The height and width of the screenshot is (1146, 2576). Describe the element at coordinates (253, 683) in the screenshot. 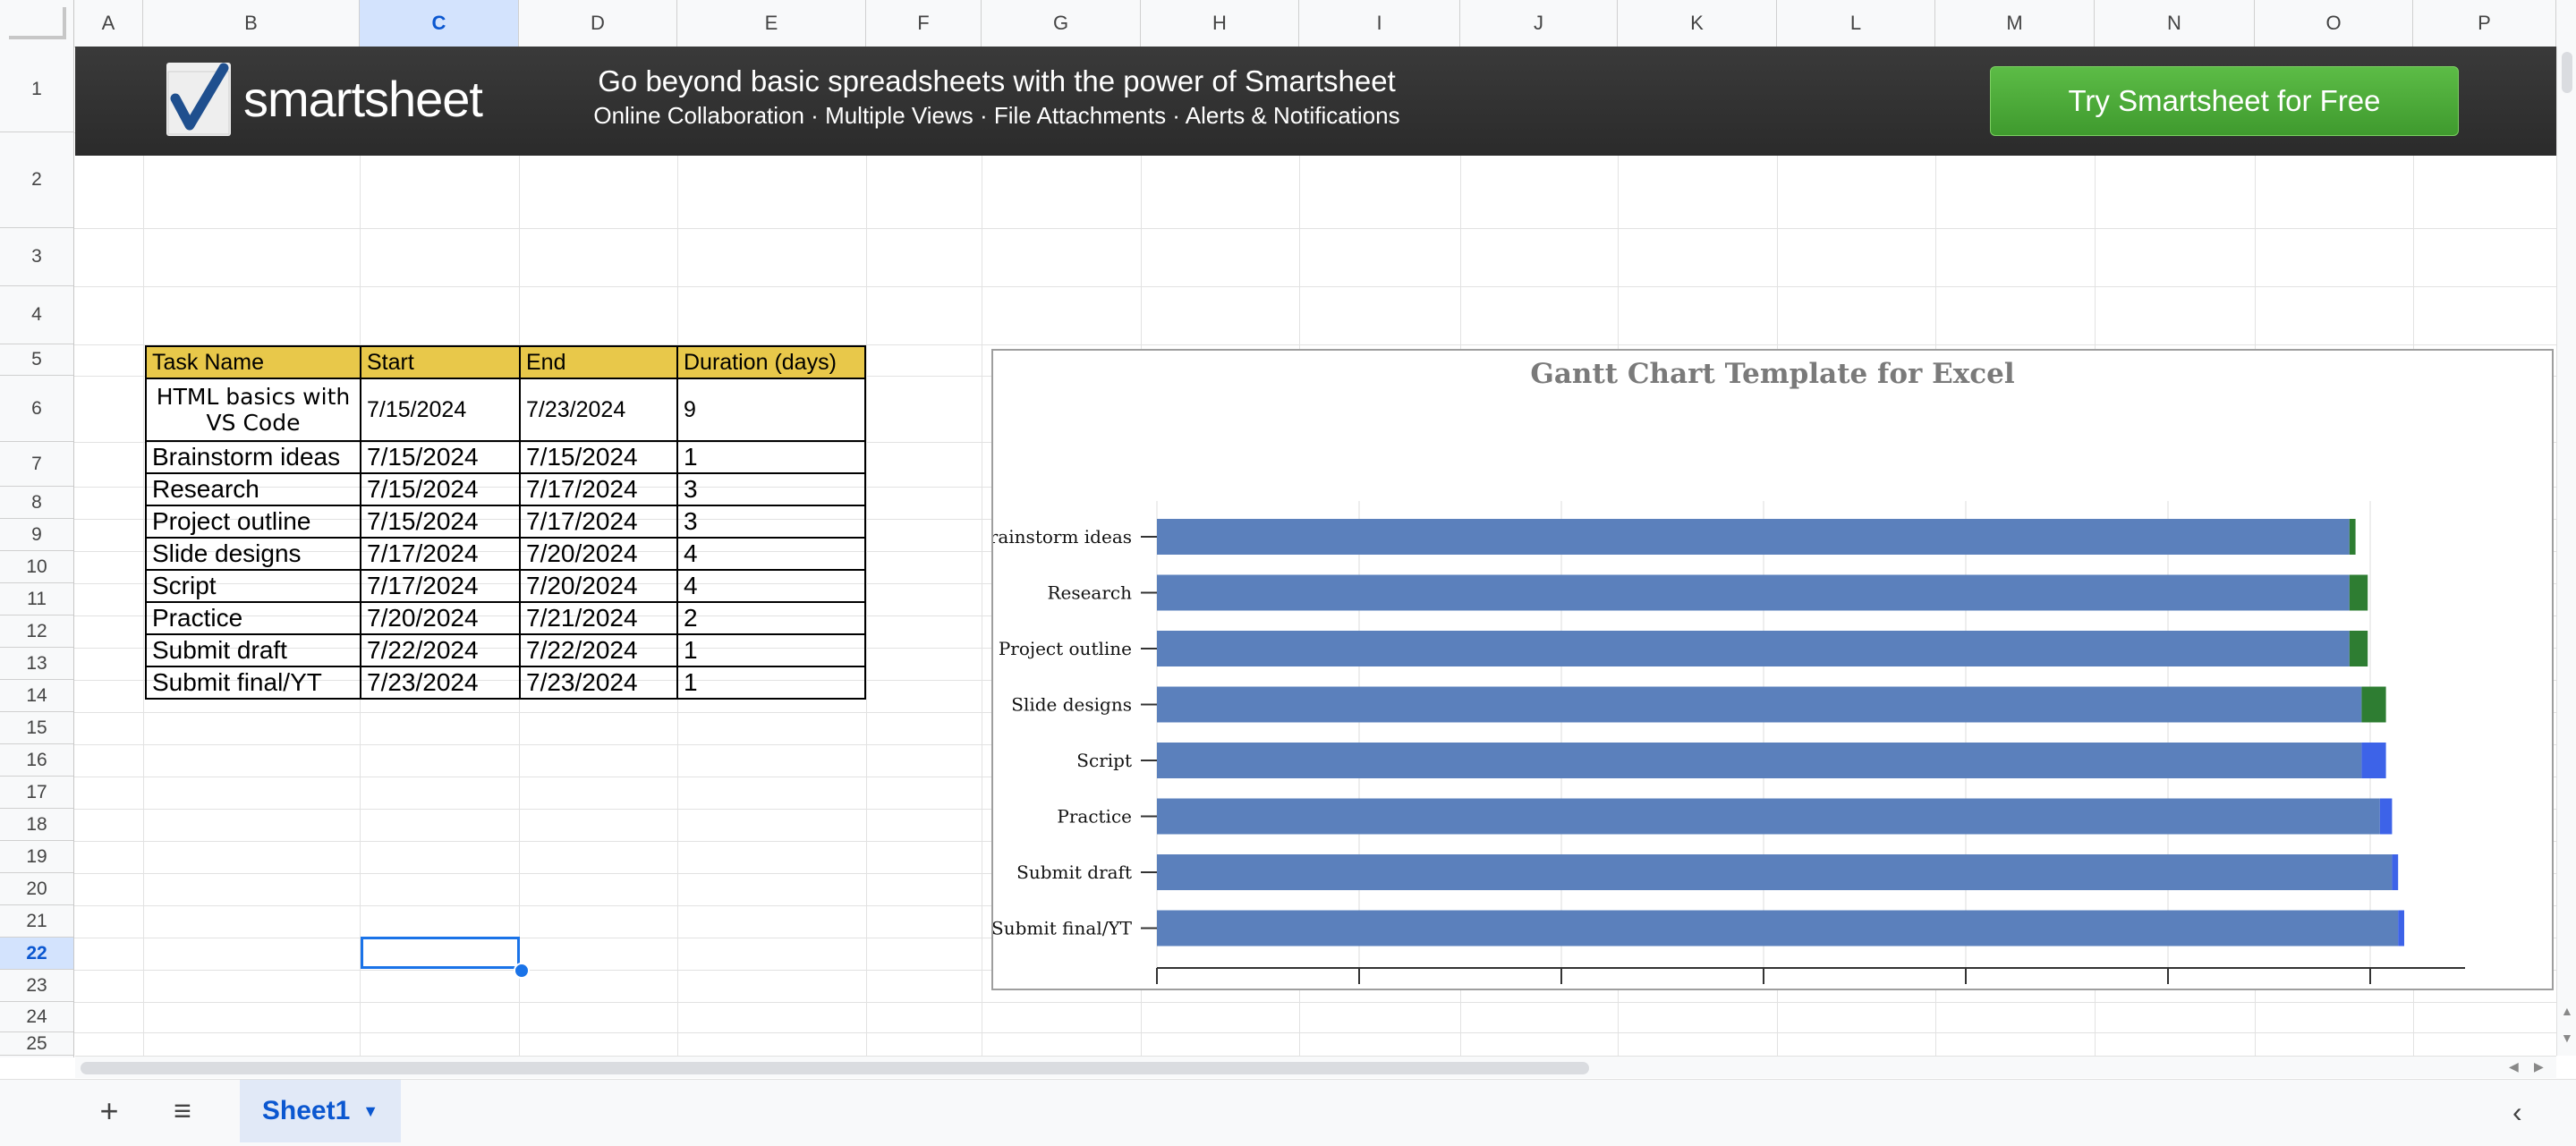

I see `task-cell: Submit final/YT` at that location.